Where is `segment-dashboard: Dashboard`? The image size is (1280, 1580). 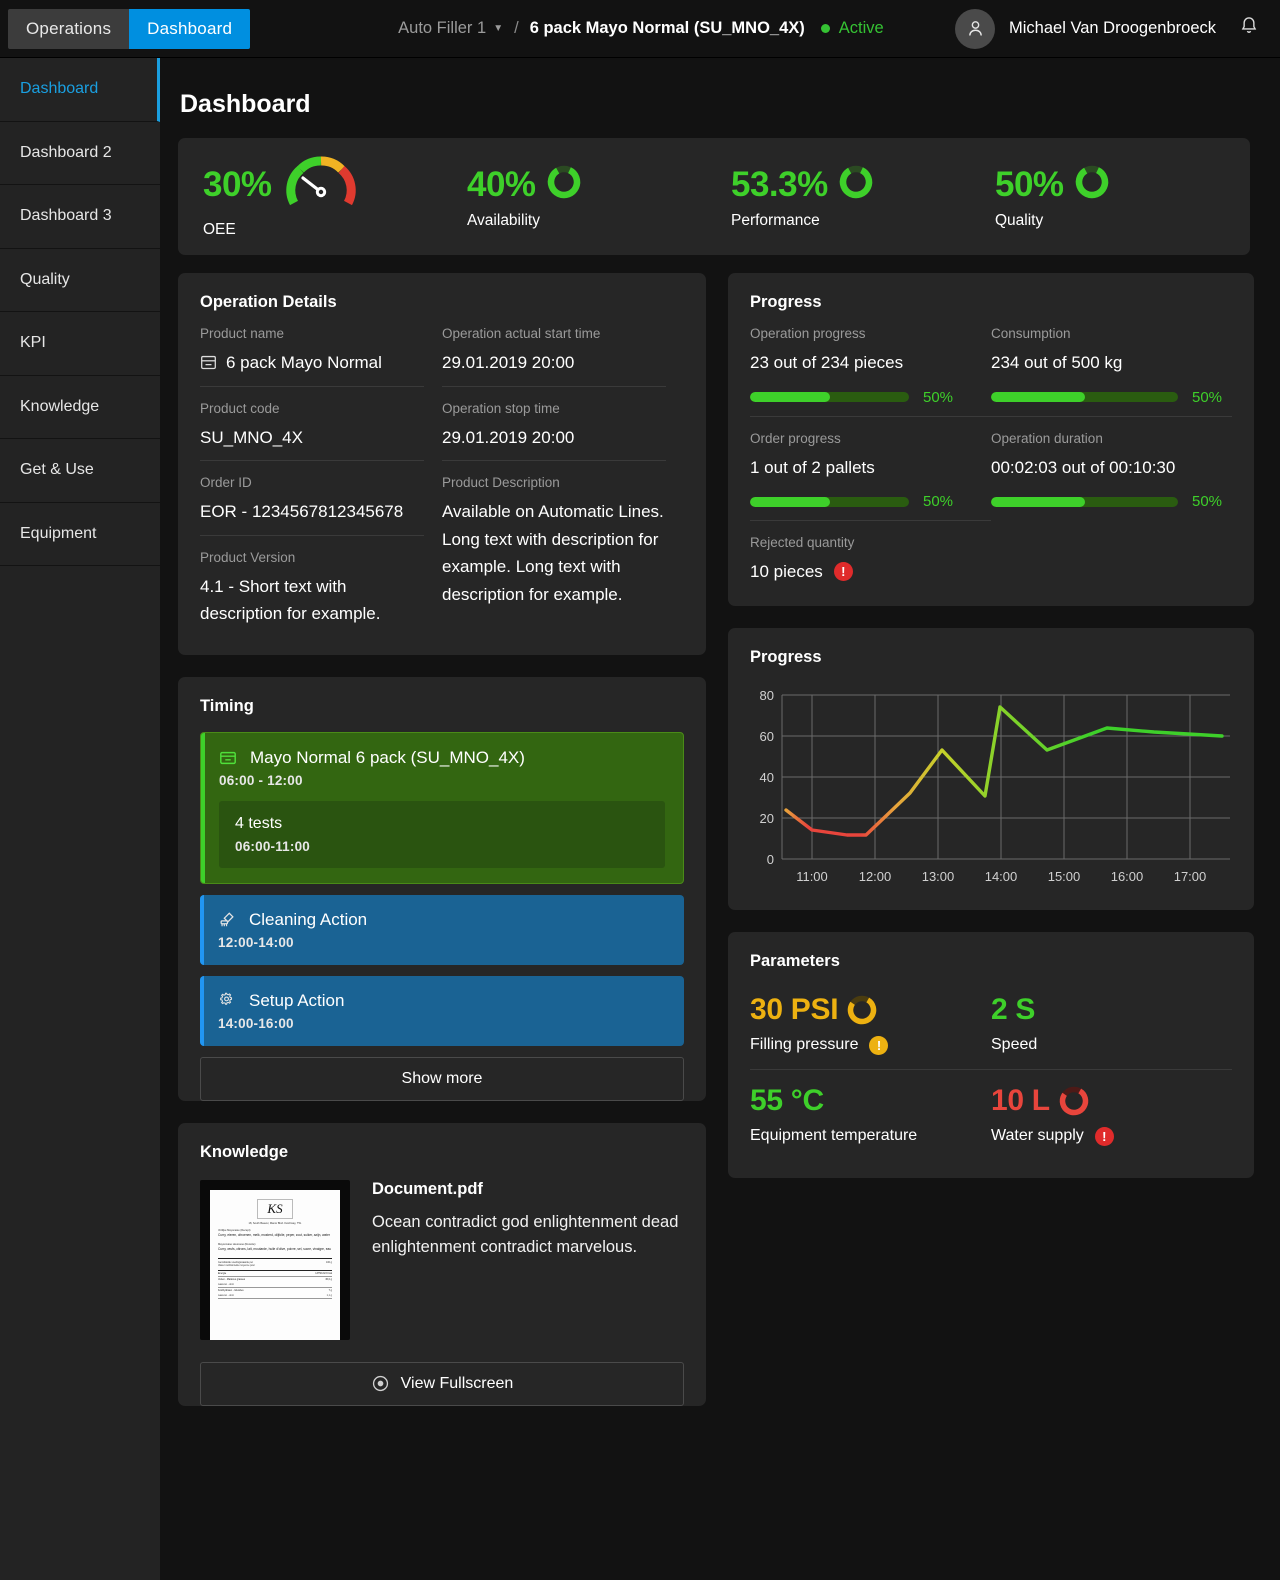 segment-dashboard: Dashboard is located at coordinates (190, 28).